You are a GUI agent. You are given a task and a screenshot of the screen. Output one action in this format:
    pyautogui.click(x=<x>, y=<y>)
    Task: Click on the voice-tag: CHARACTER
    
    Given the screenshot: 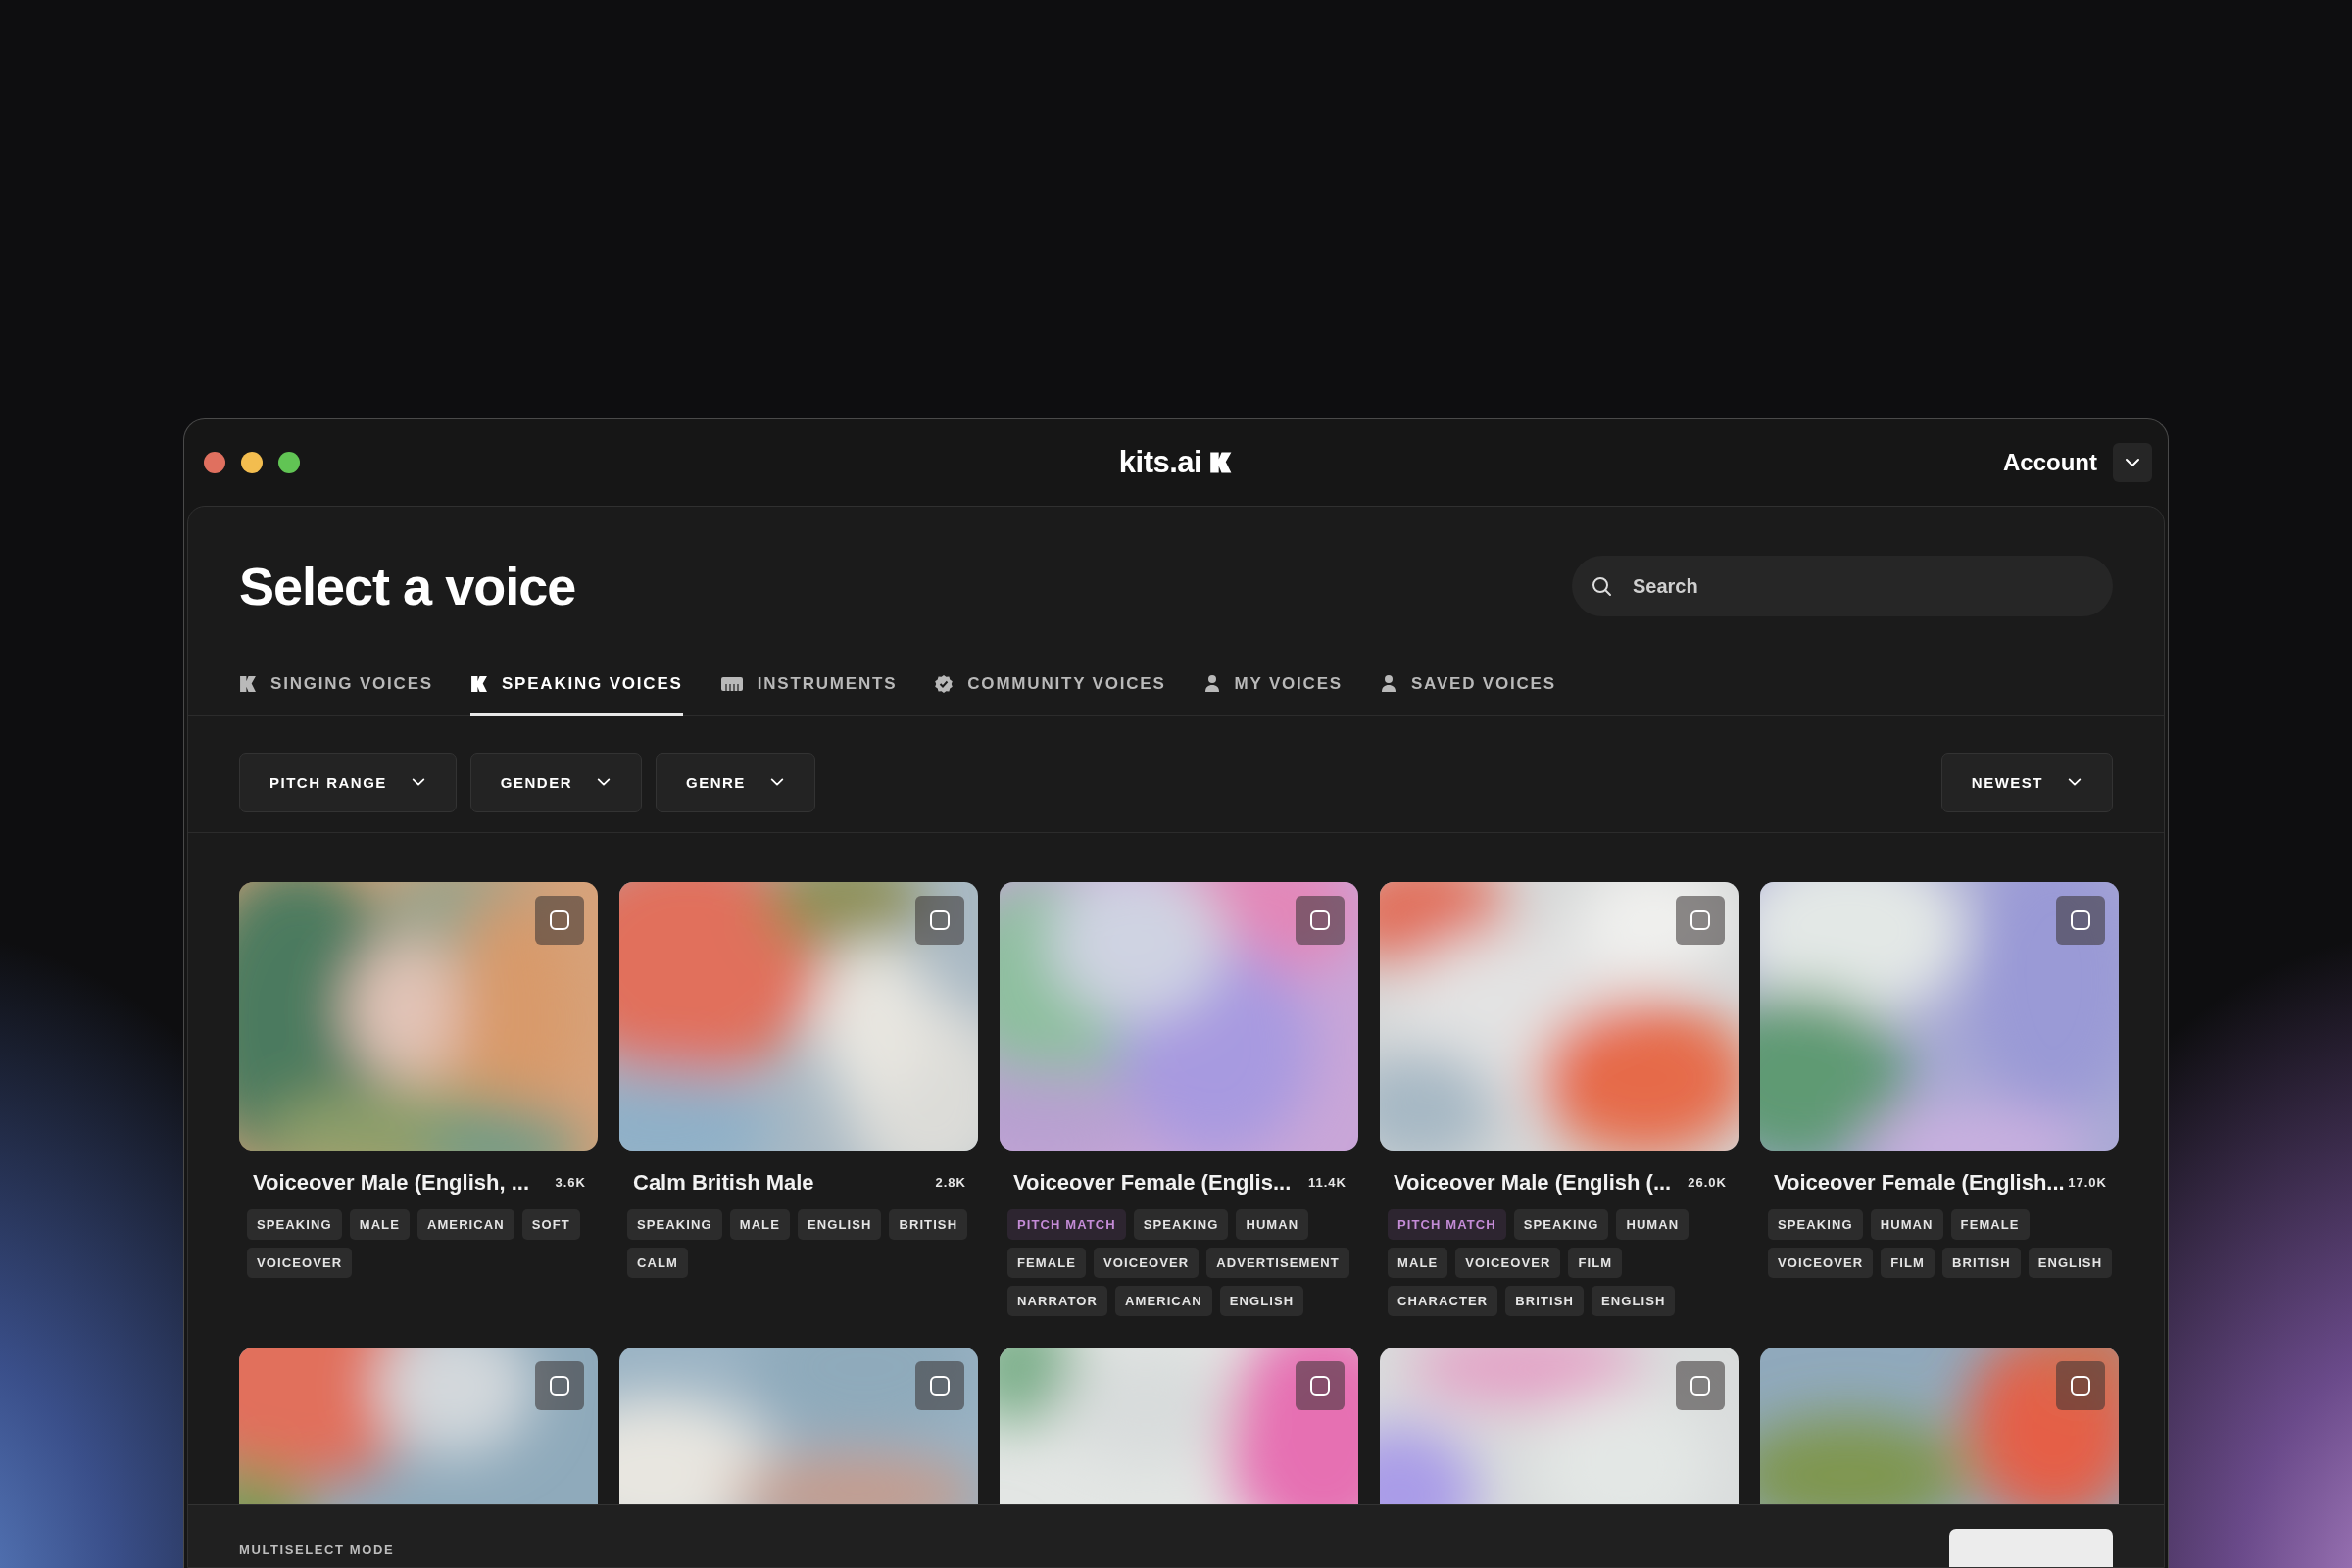 What is the action you would take?
    pyautogui.click(x=1443, y=1300)
    